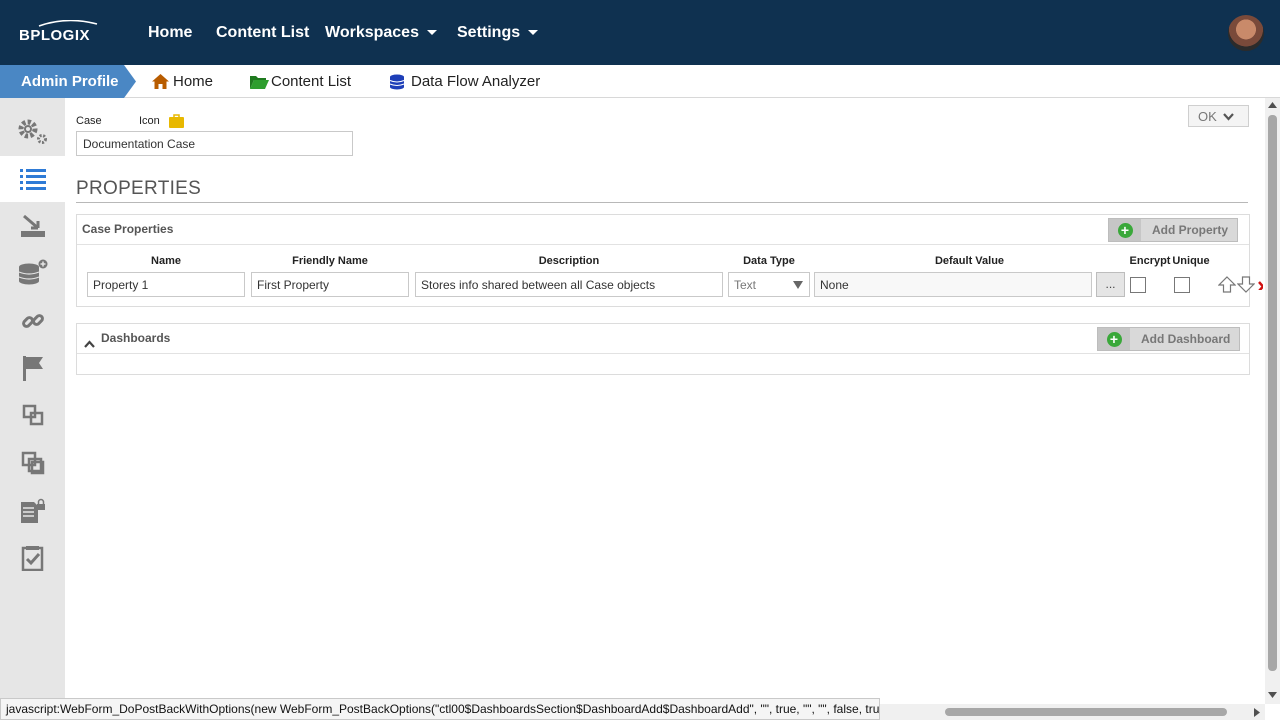  I want to click on case-properties-header: Case Properties, so click(663, 230).